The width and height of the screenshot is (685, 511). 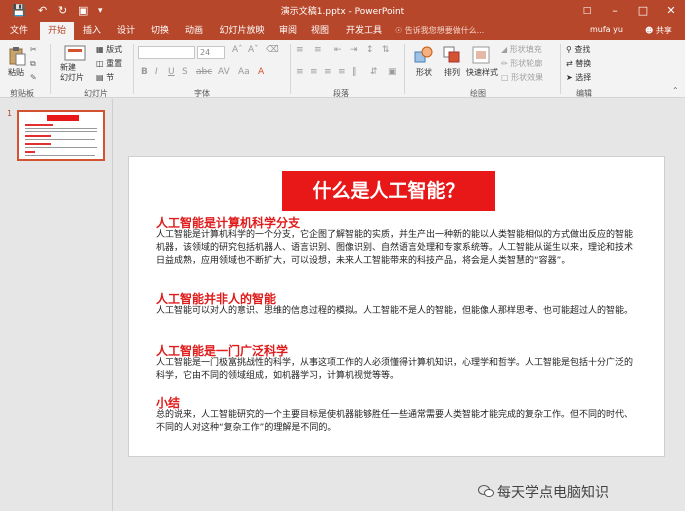 What do you see at coordinates (253, 50) in the screenshot?
I see `shrink-font-icon: Aˇ` at bounding box center [253, 50].